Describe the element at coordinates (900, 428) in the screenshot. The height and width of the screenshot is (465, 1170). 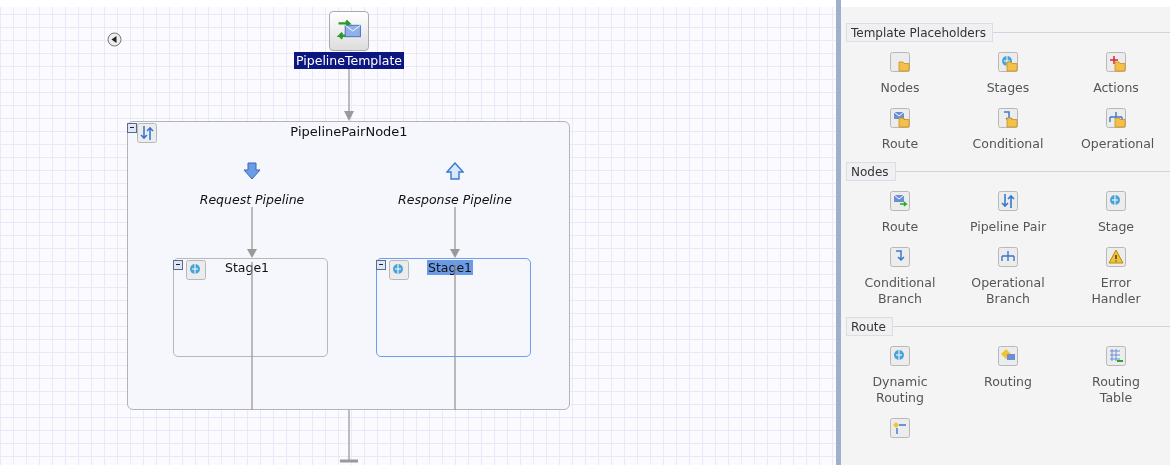
I see `flow-icon` at that location.